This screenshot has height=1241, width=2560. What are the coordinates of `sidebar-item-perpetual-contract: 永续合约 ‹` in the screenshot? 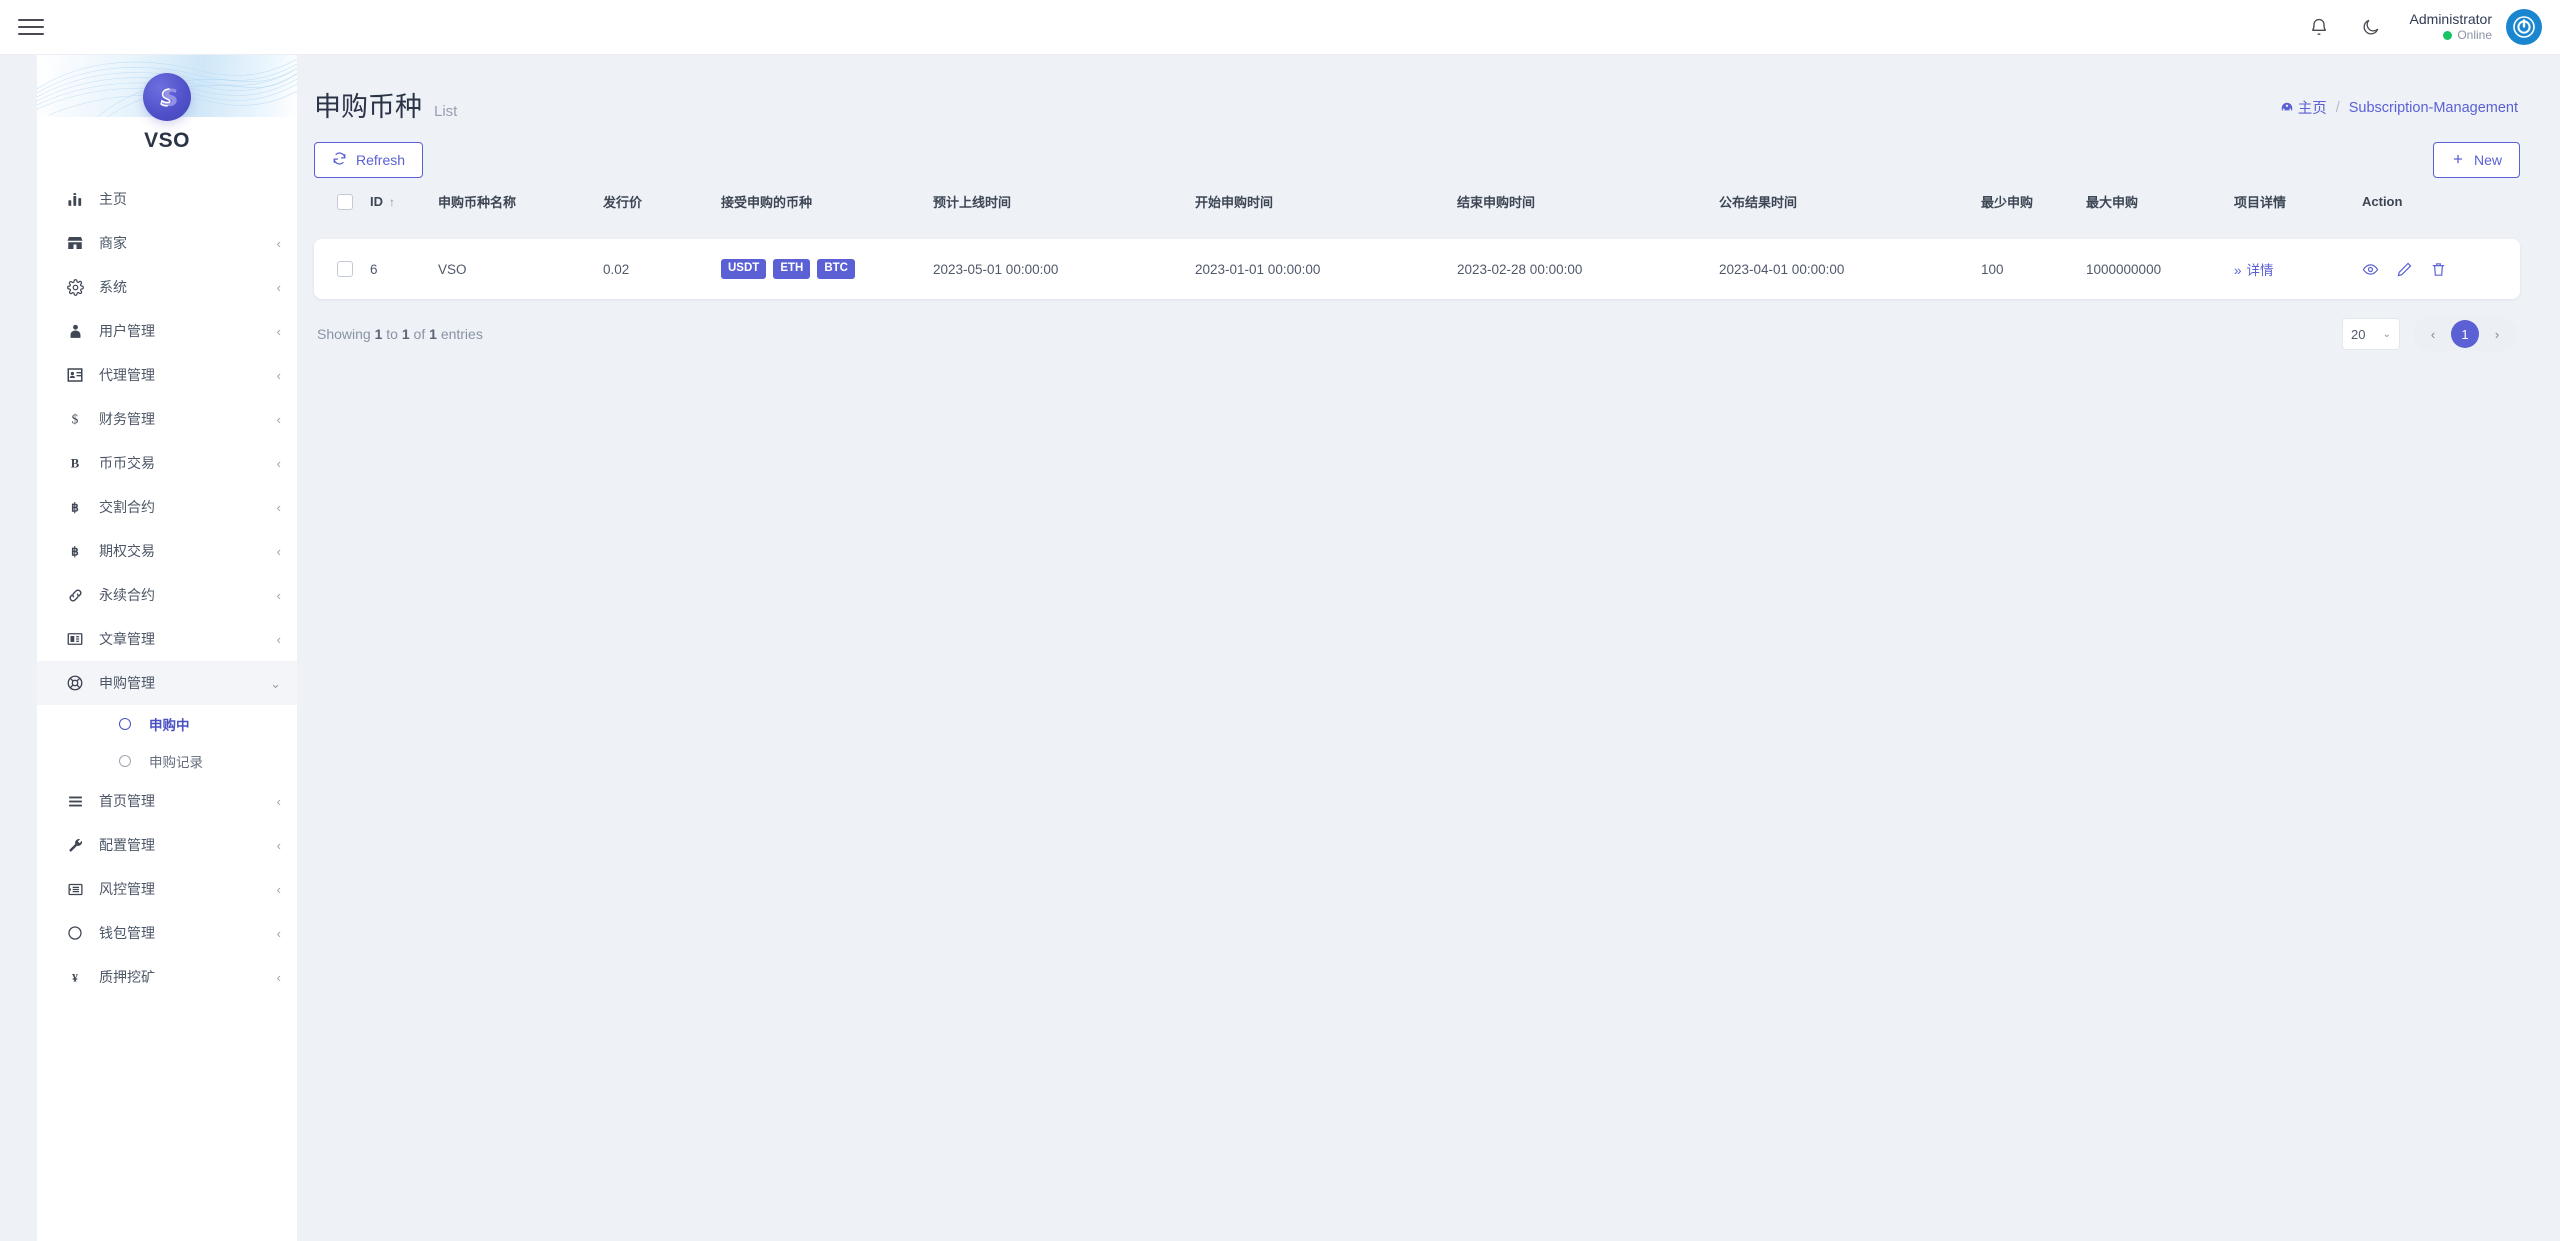 It's located at (167, 595).